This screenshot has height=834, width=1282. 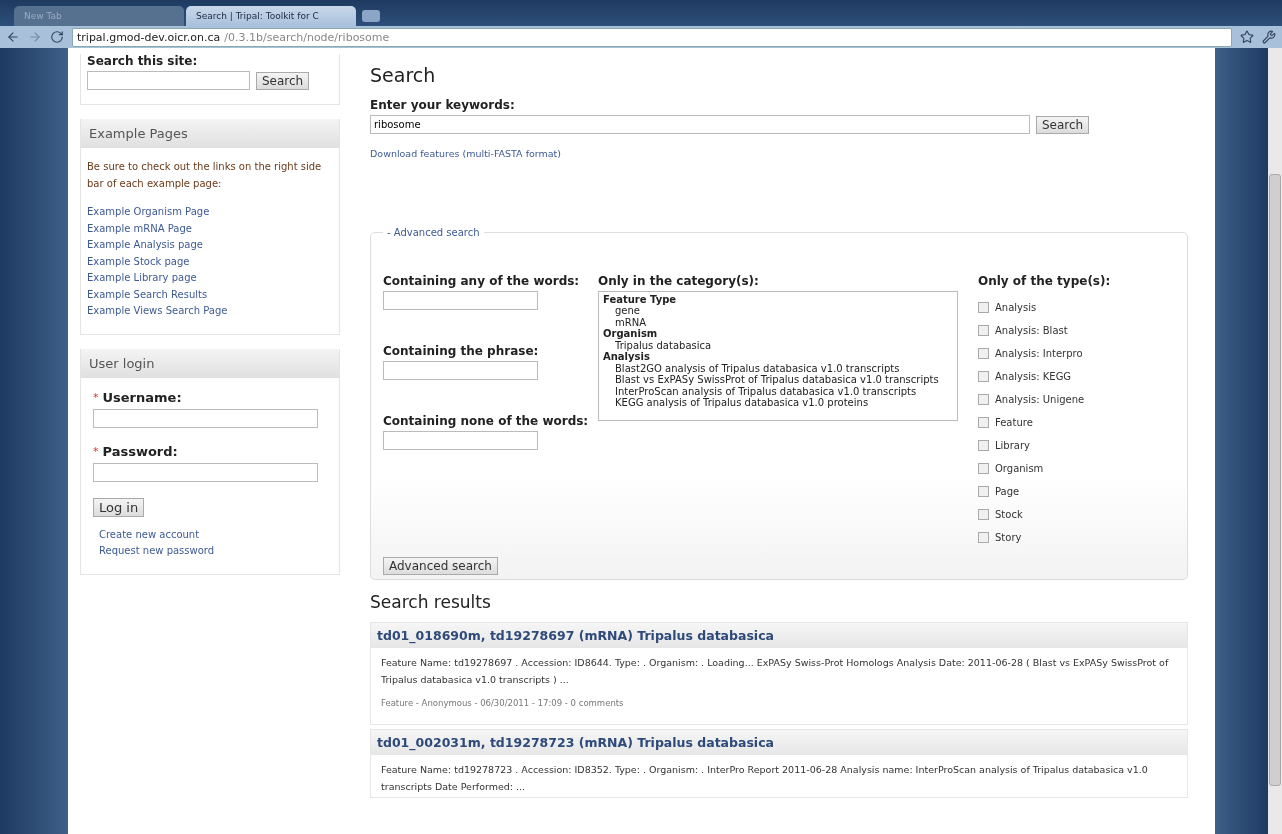 I want to click on advanced-search-button: Advanced search, so click(x=440, y=565).